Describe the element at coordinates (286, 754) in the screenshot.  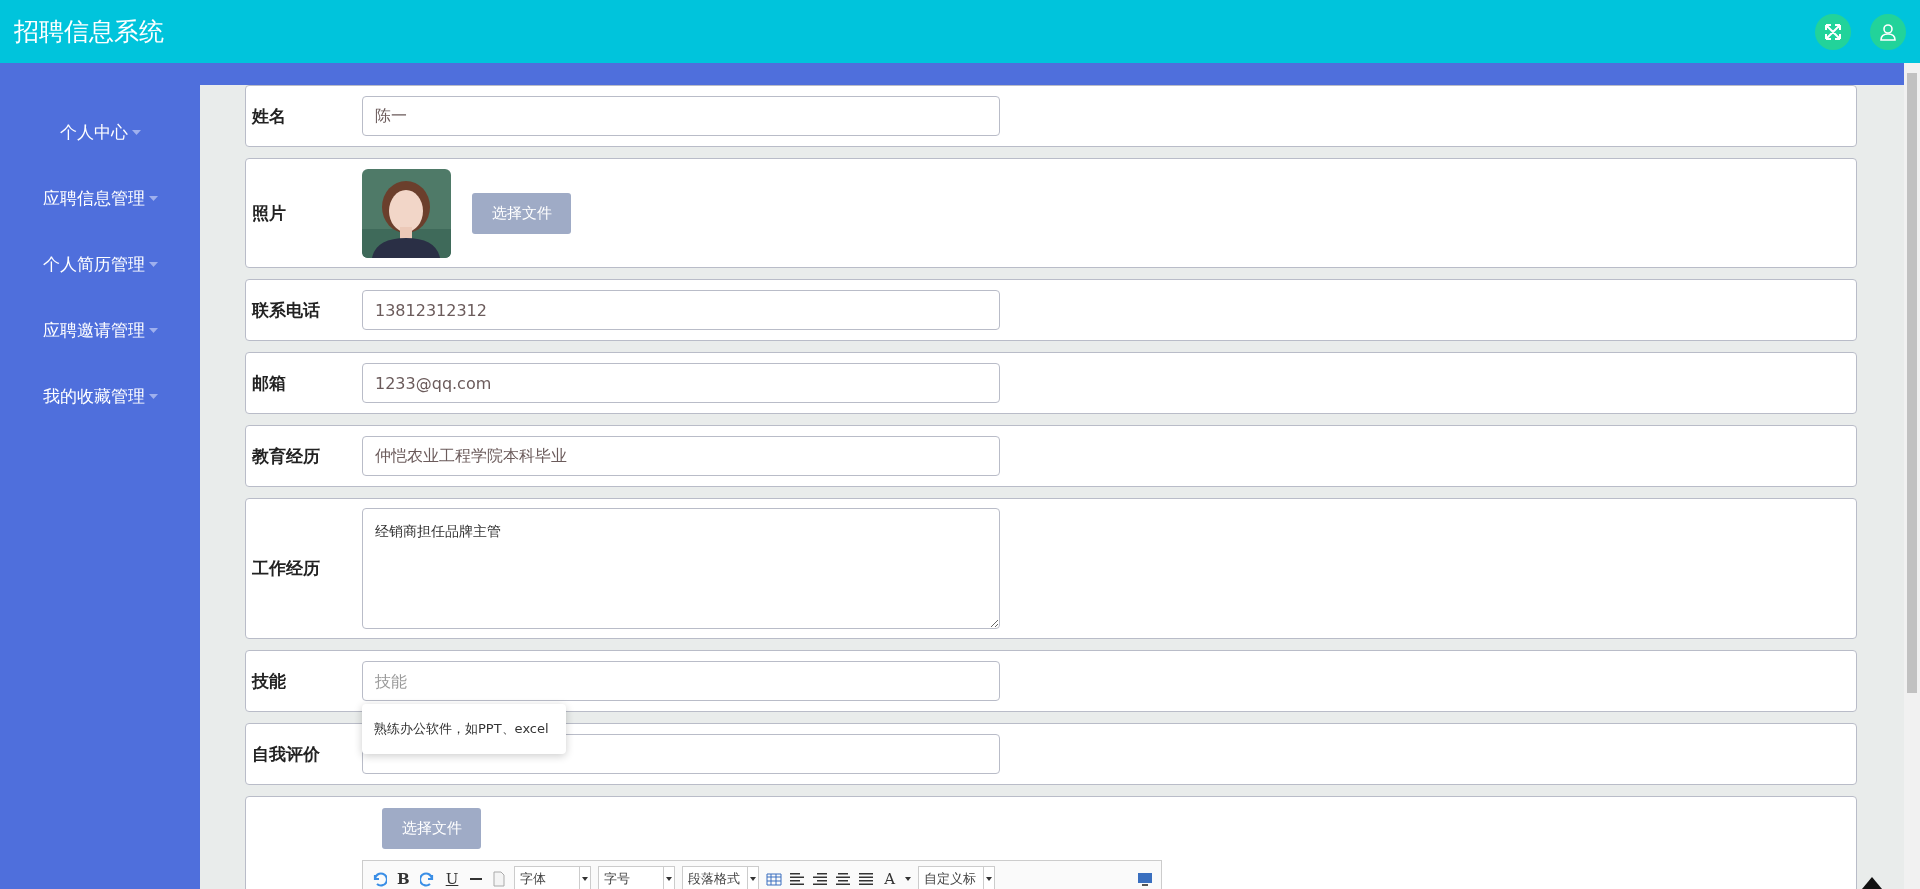
I see `field-label: 自我评价` at that location.